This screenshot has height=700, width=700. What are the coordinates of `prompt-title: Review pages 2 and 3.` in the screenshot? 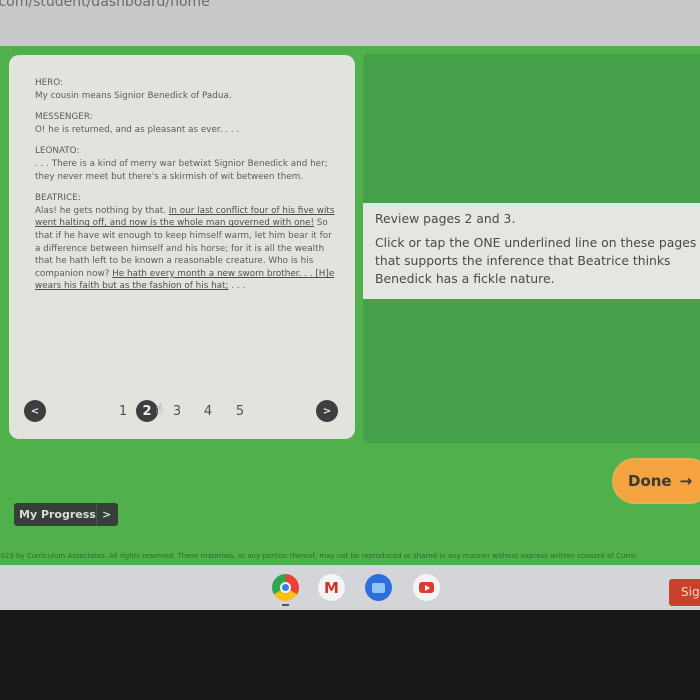 It's located at (445, 218).